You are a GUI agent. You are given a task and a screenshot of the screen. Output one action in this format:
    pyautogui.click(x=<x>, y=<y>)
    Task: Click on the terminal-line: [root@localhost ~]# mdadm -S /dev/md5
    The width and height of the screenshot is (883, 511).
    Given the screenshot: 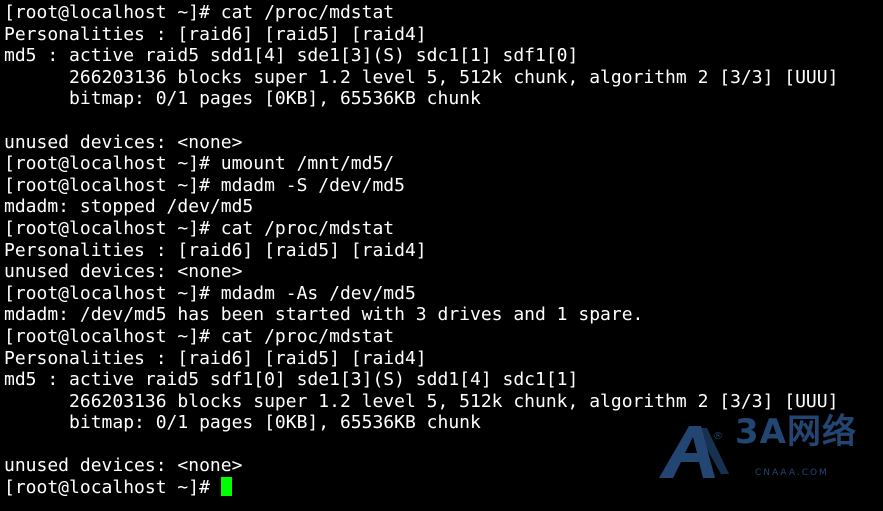 What is the action you would take?
    pyautogui.click(x=204, y=185)
    